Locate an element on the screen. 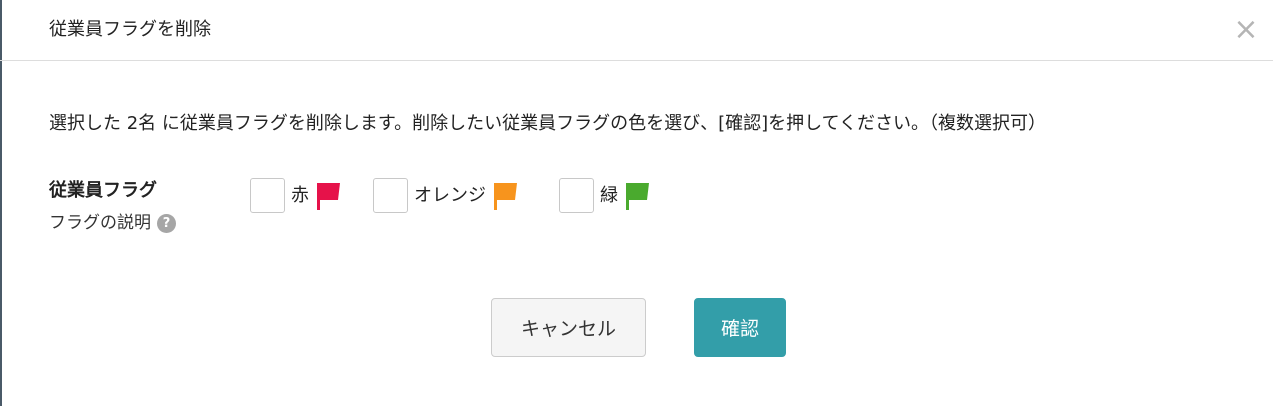  flag-option-label: 緑 is located at coordinates (609, 195).